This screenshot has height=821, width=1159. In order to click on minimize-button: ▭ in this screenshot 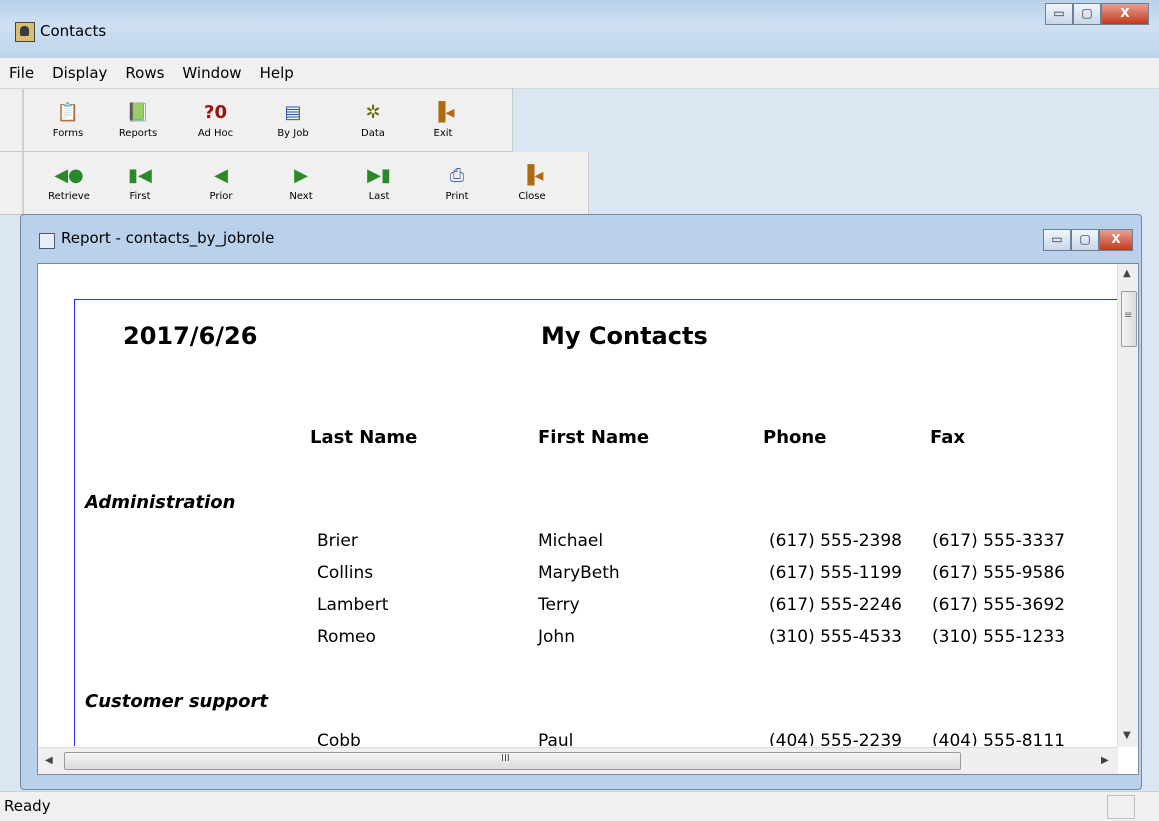, I will do `click(1059, 14)`.